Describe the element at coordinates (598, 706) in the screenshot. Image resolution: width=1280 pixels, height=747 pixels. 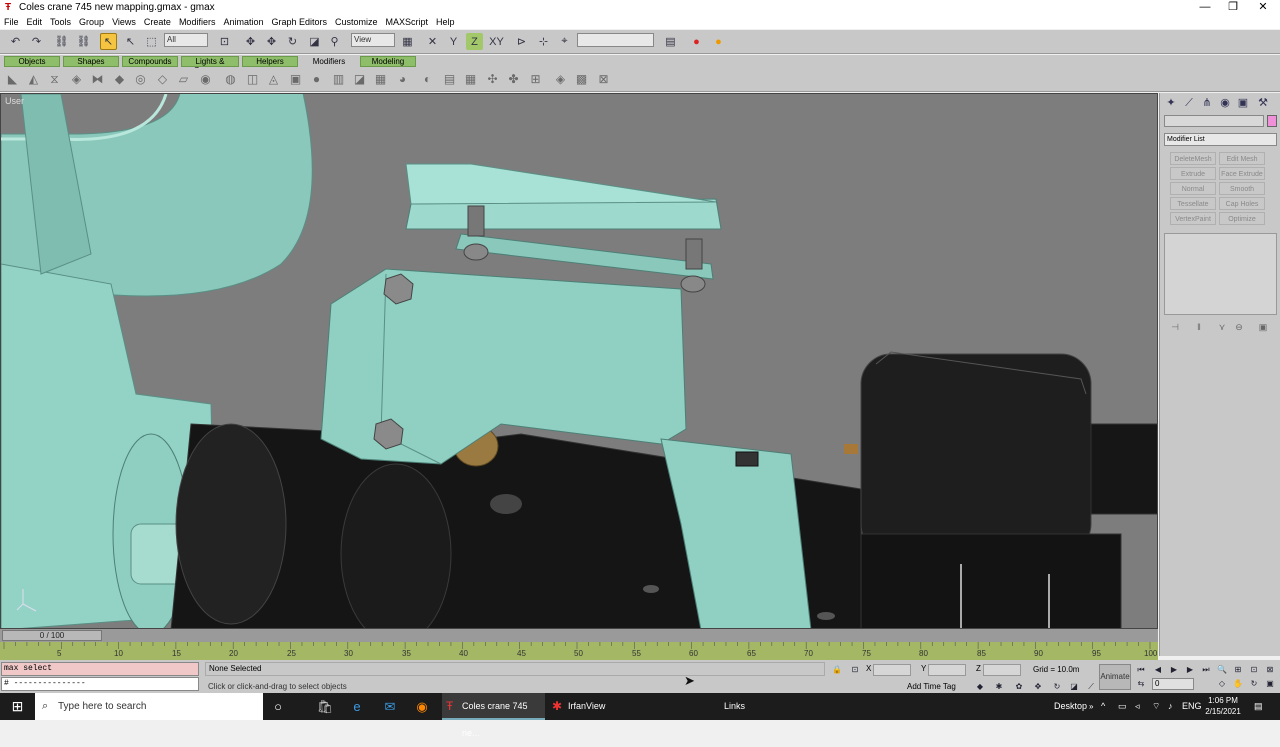
I see `taskbar-app-irfanview: ✱ IrfanView` at that location.